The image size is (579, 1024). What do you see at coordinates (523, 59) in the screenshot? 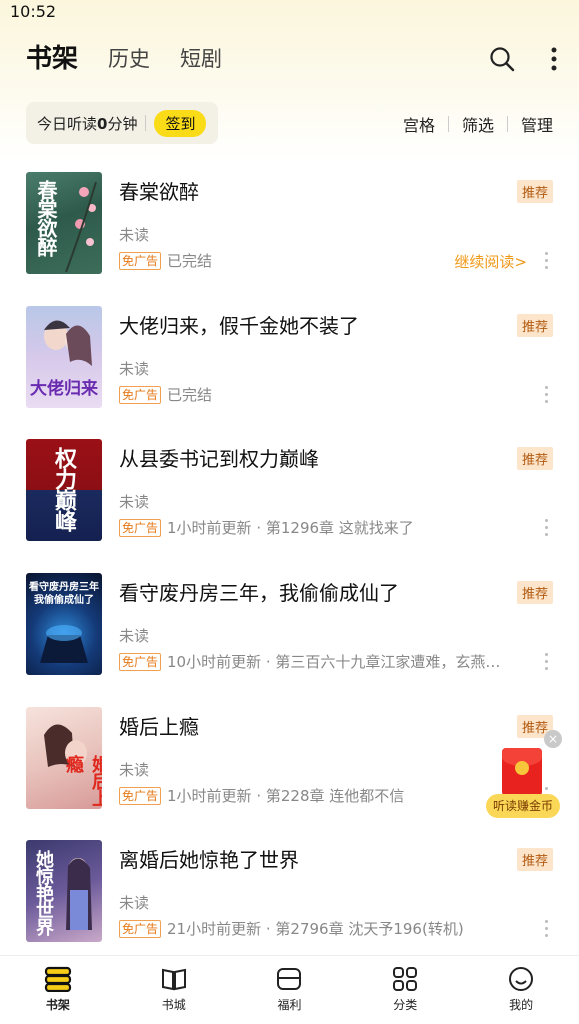
I see `top-icons` at bounding box center [523, 59].